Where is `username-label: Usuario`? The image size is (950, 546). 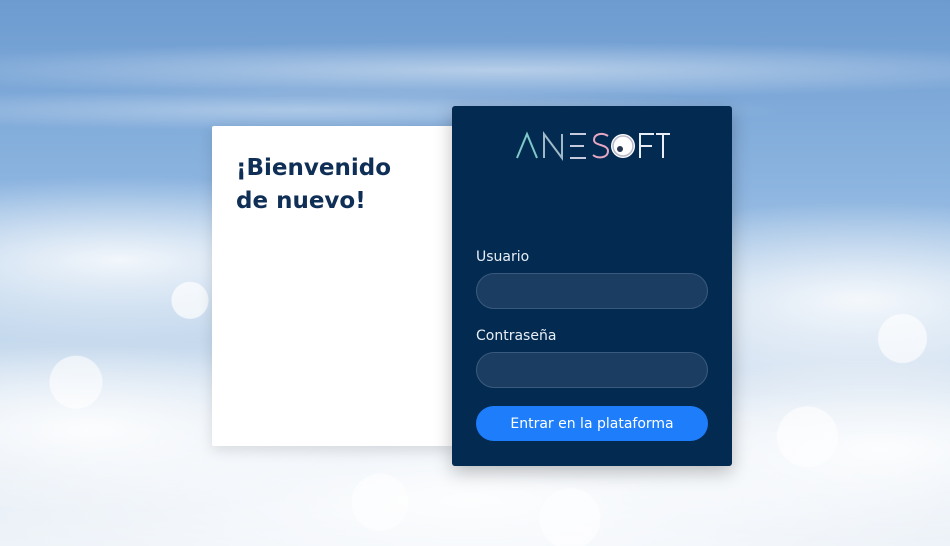 username-label: Usuario is located at coordinates (503, 257).